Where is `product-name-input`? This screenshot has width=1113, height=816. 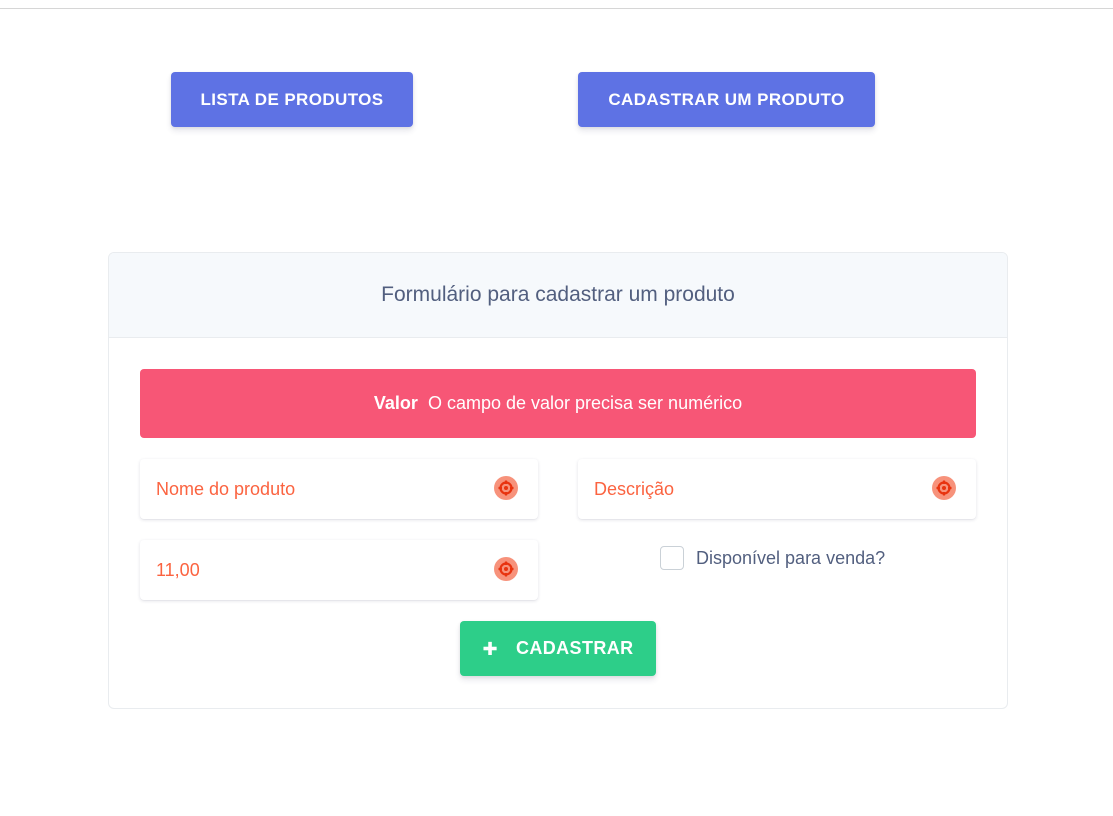
product-name-input is located at coordinates (339, 489).